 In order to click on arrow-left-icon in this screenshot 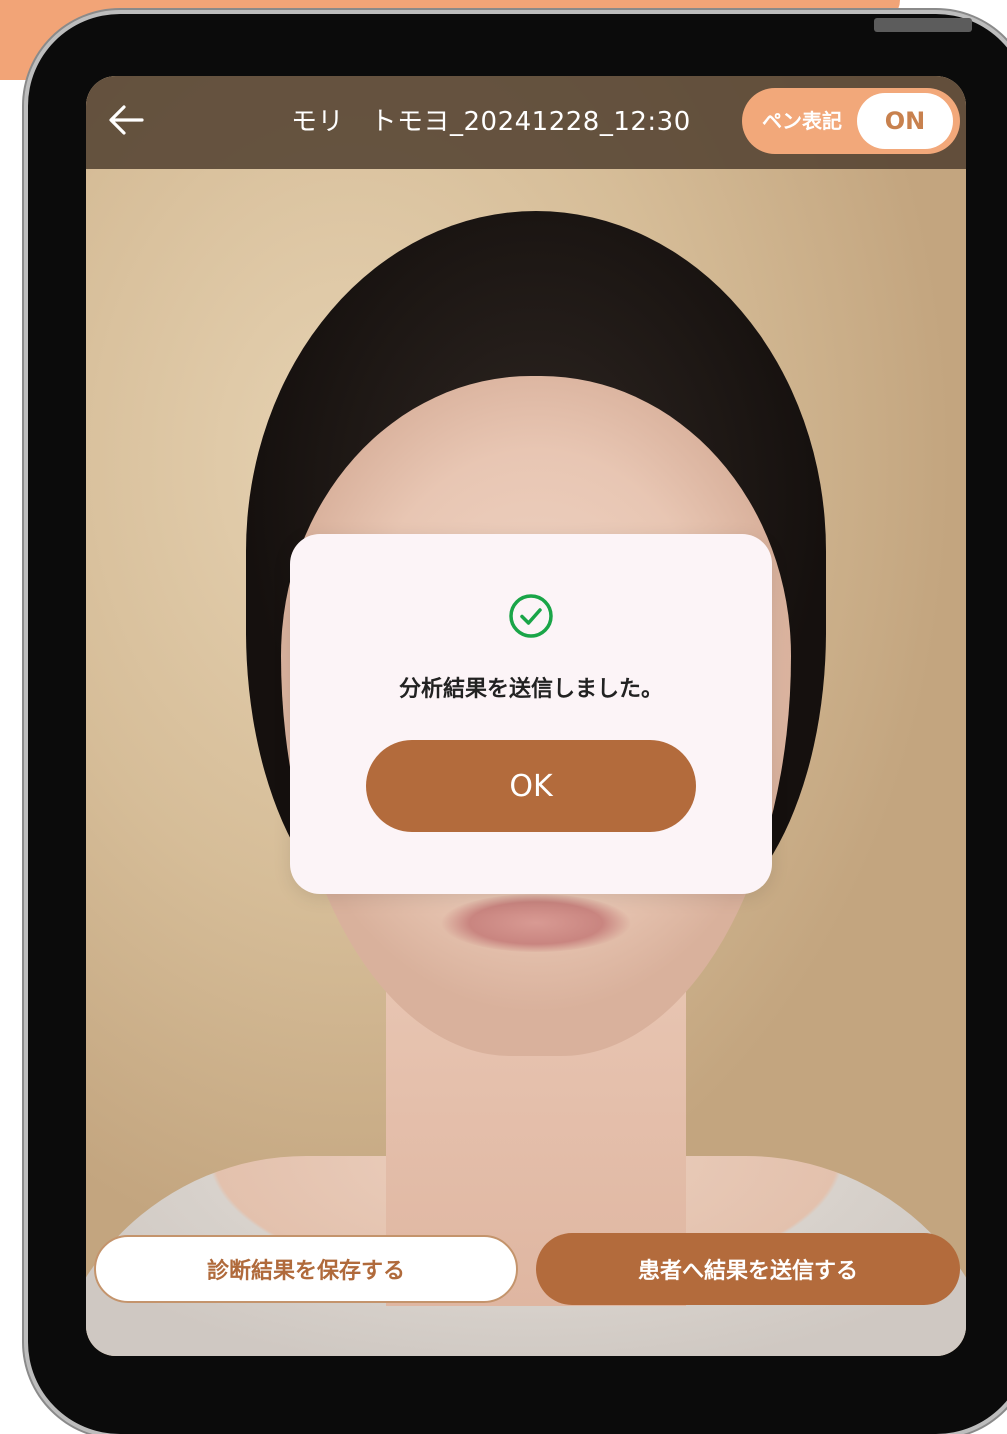, I will do `click(126, 120)`.